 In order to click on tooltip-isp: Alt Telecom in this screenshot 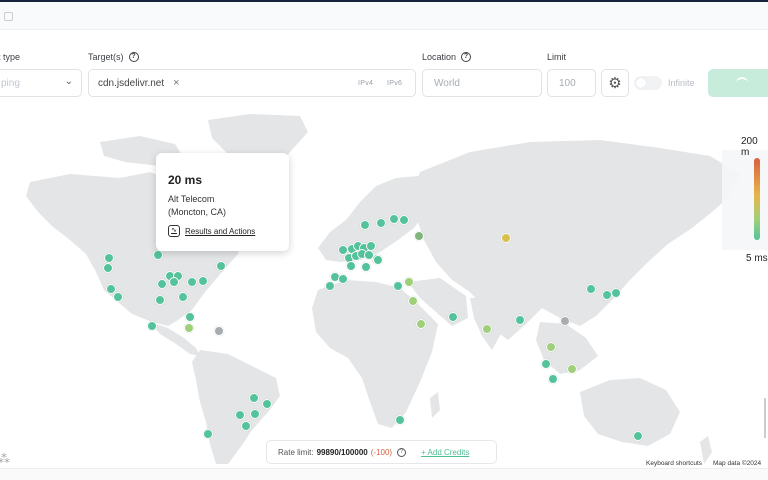, I will do `click(191, 199)`.